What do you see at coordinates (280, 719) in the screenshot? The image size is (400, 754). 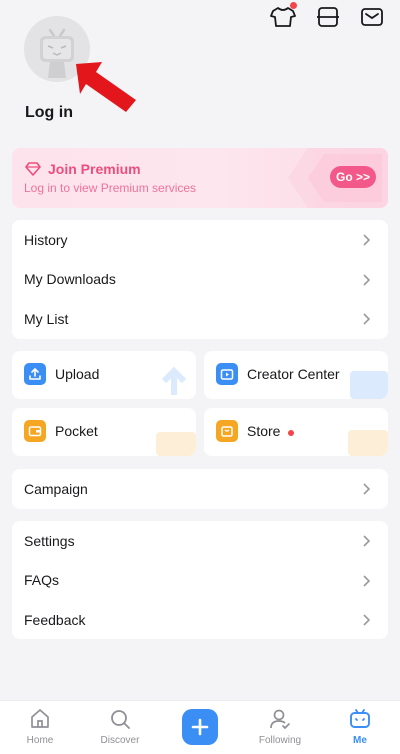 I see `following-icon` at bounding box center [280, 719].